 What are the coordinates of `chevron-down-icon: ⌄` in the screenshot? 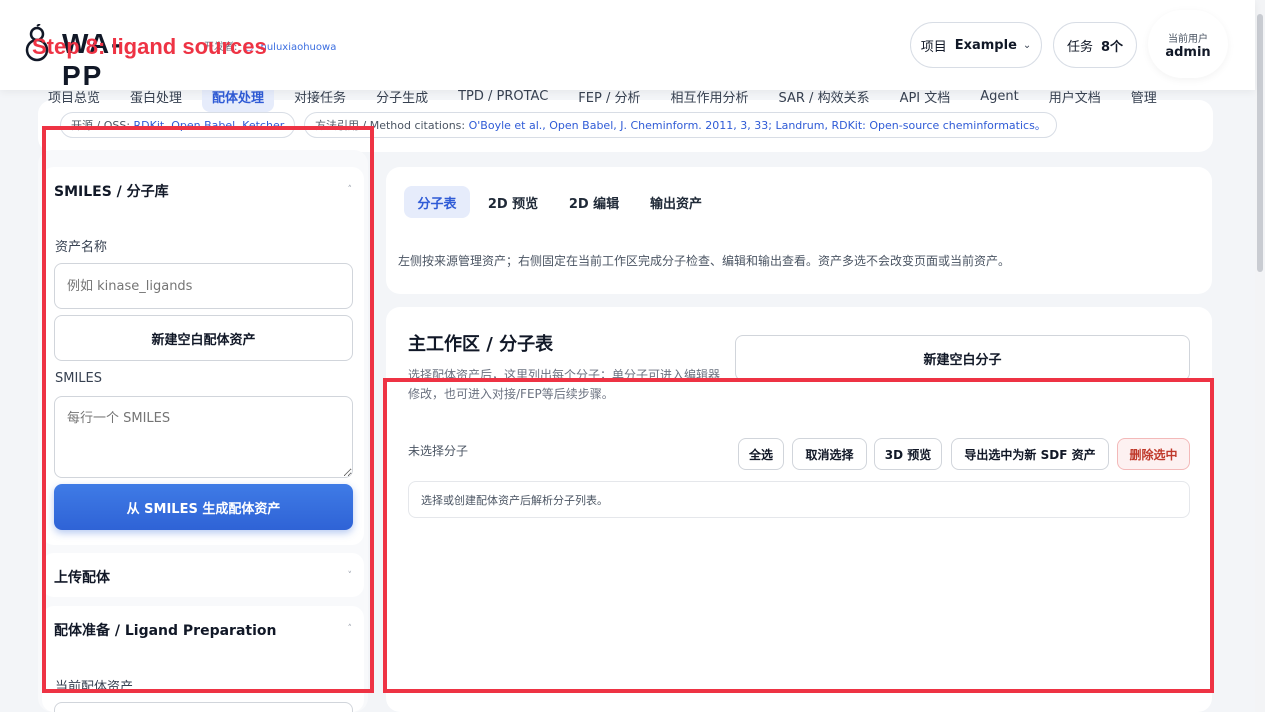 It's located at (1027, 45).